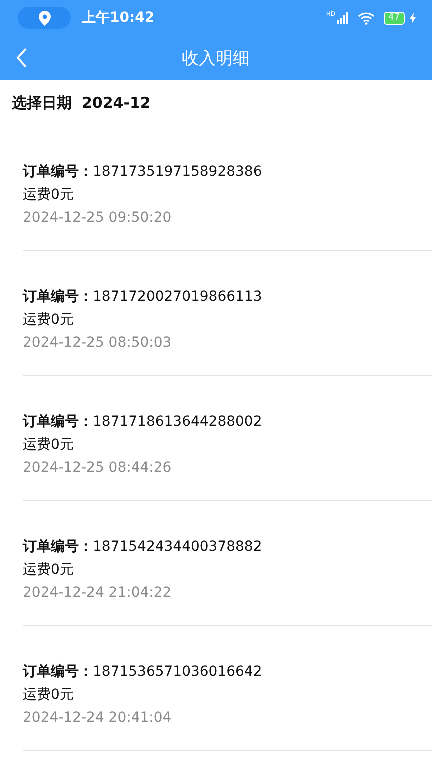  I want to click on order-time: 2024-12-25 09:50:20, so click(98, 218).